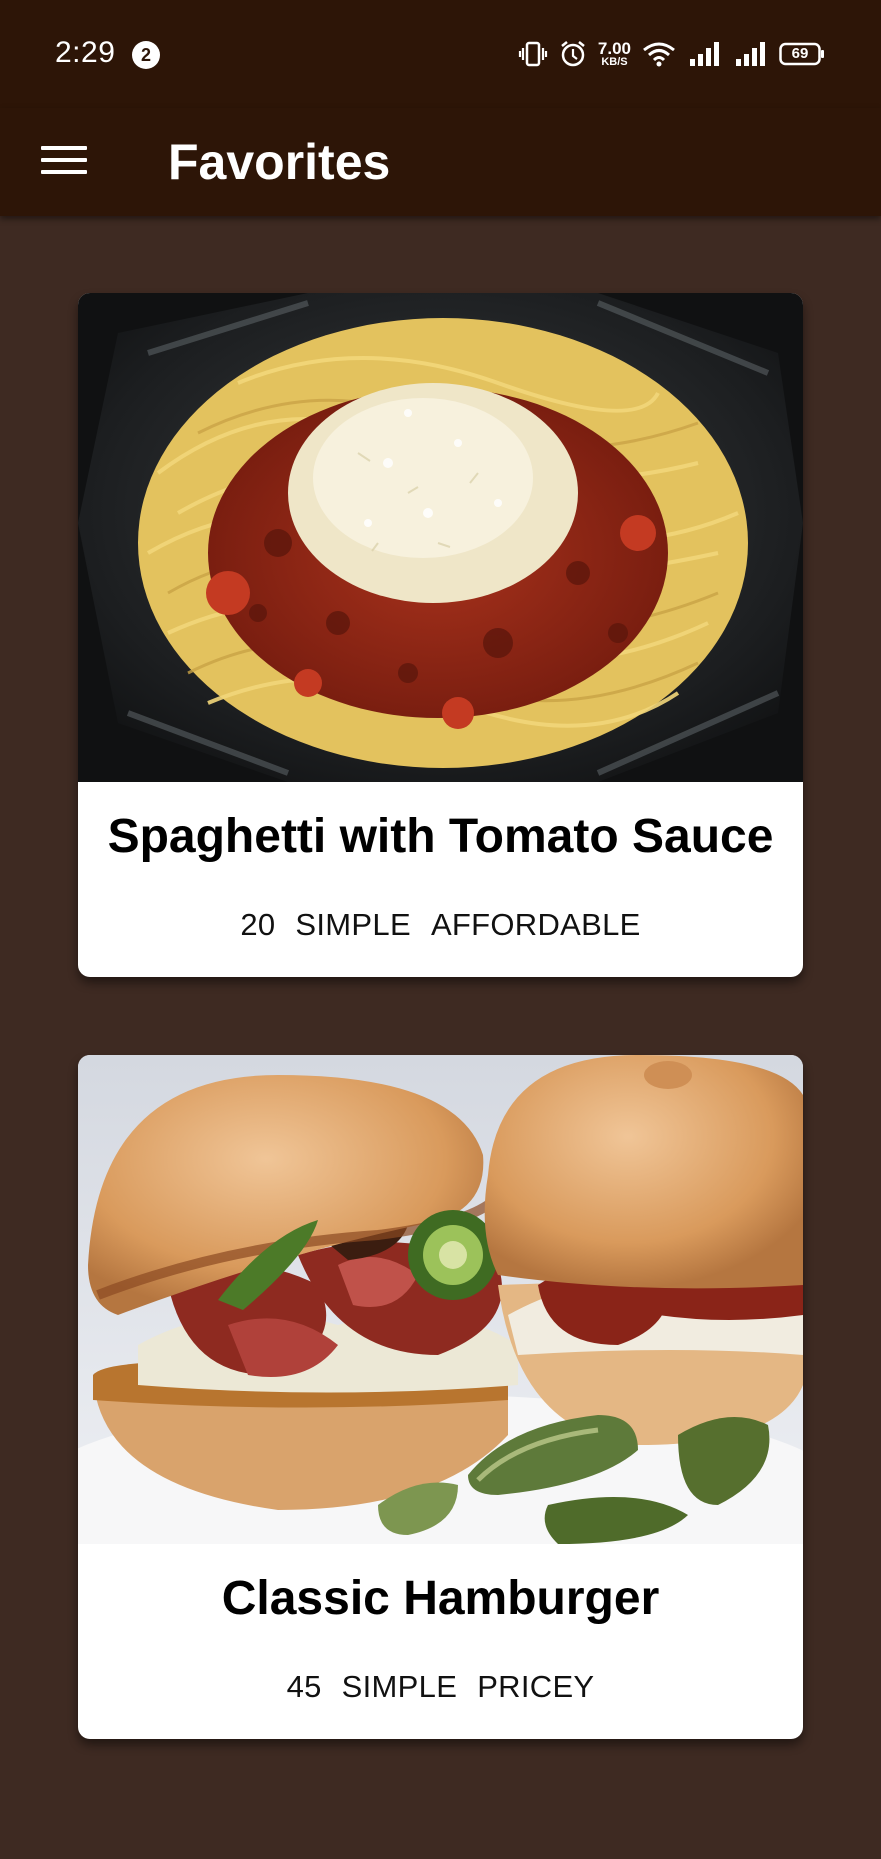 Image resolution: width=881 pixels, height=1859 pixels. What do you see at coordinates (85, 52) in the screenshot?
I see `status-time: 2:29` at bounding box center [85, 52].